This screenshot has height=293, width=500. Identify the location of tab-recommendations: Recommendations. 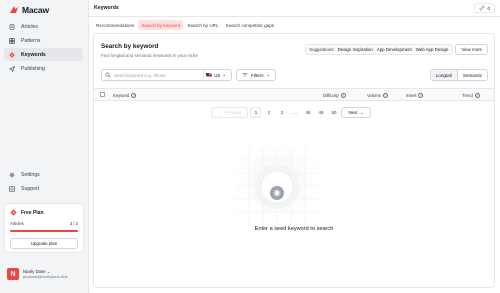
(115, 25).